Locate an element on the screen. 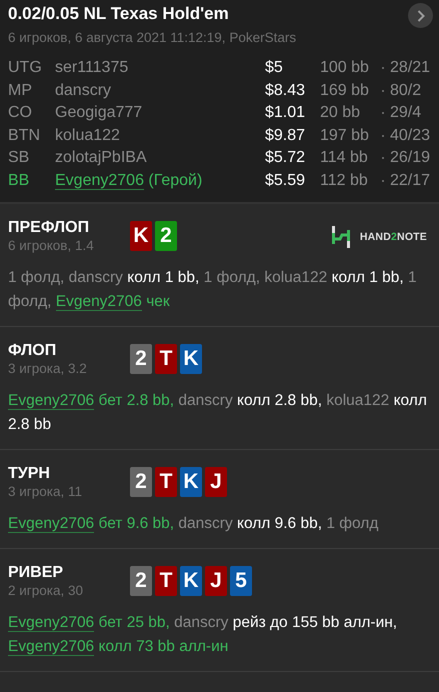 Image resolution: width=439 pixels, height=692 pixels. playing-card: 5 is located at coordinates (241, 581).